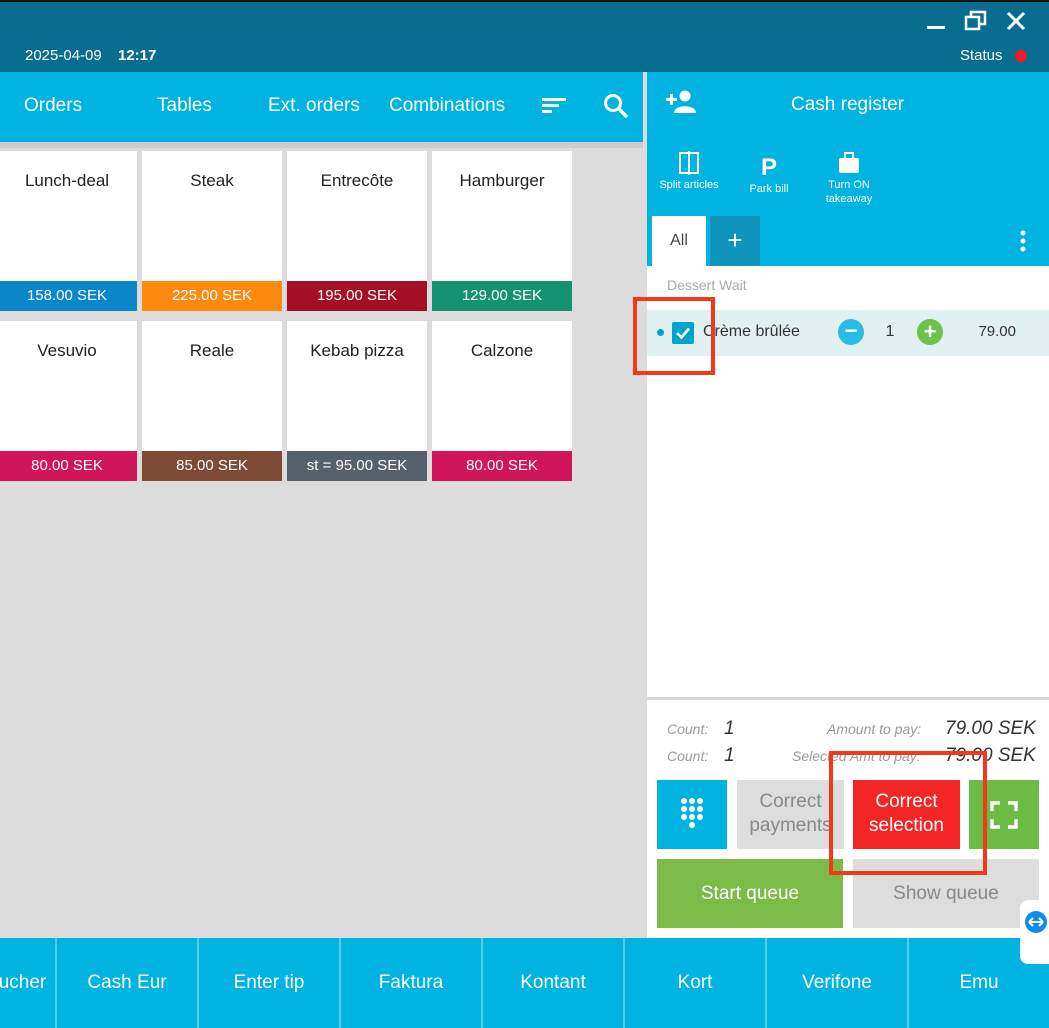 The width and height of the screenshot is (1049, 1028). What do you see at coordinates (357, 466) in the screenshot?
I see `product-price: st = 95.00 SEK` at bounding box center [357, 466].